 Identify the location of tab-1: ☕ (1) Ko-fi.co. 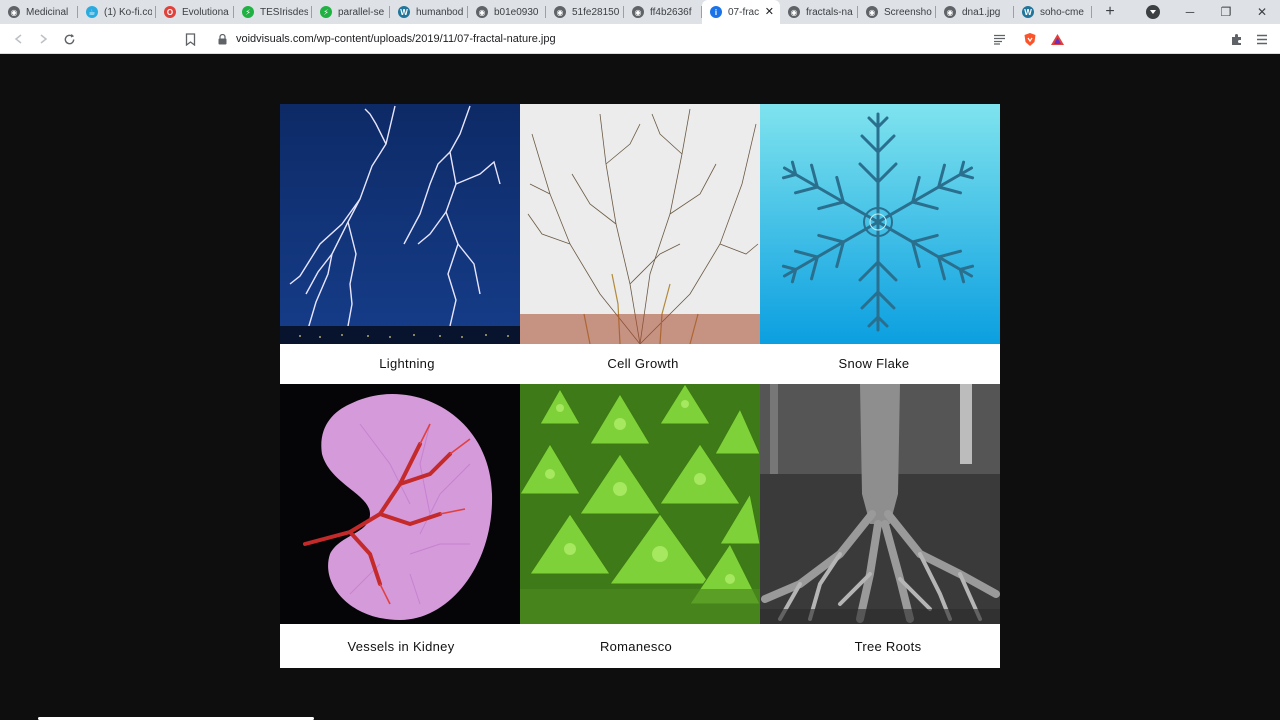
(117, 12).